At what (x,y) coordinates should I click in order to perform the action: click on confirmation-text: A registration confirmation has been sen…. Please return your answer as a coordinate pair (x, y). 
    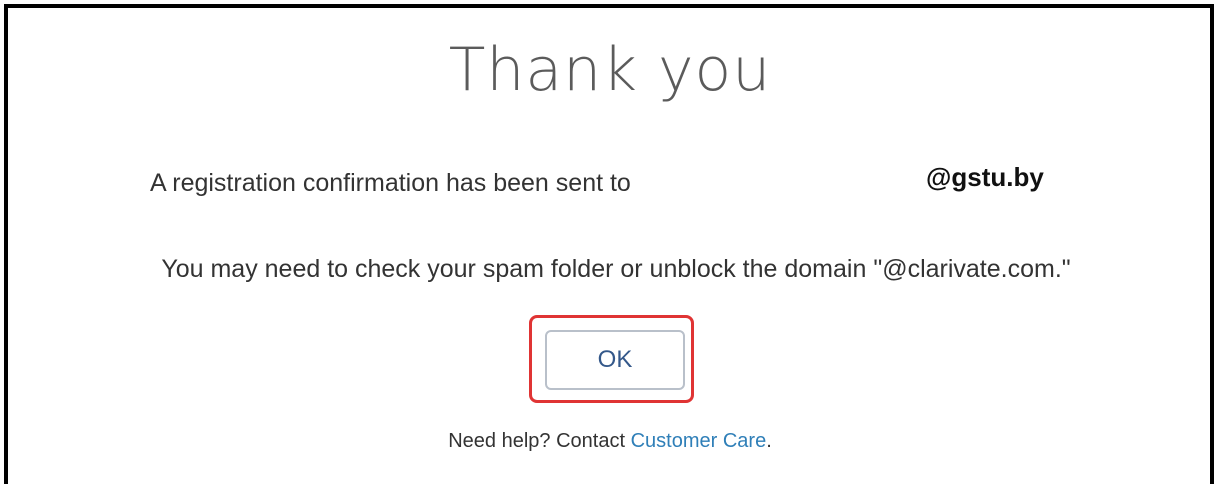
    Looking at the image, I should click on (390, 183).